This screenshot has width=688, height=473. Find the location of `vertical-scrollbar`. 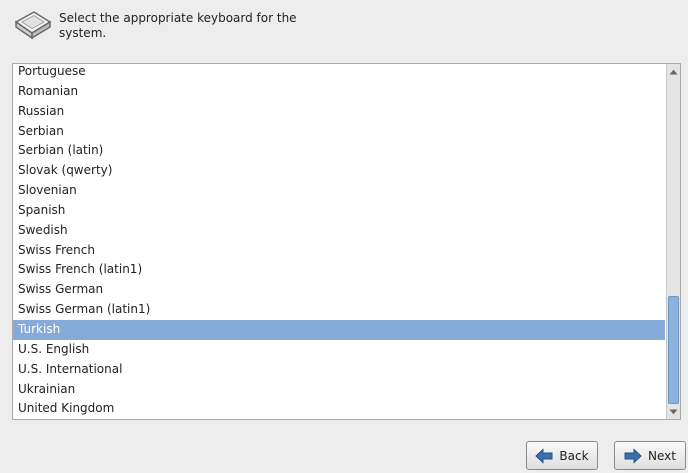

vertical-scrollbar is located at coordinates (673, 241).